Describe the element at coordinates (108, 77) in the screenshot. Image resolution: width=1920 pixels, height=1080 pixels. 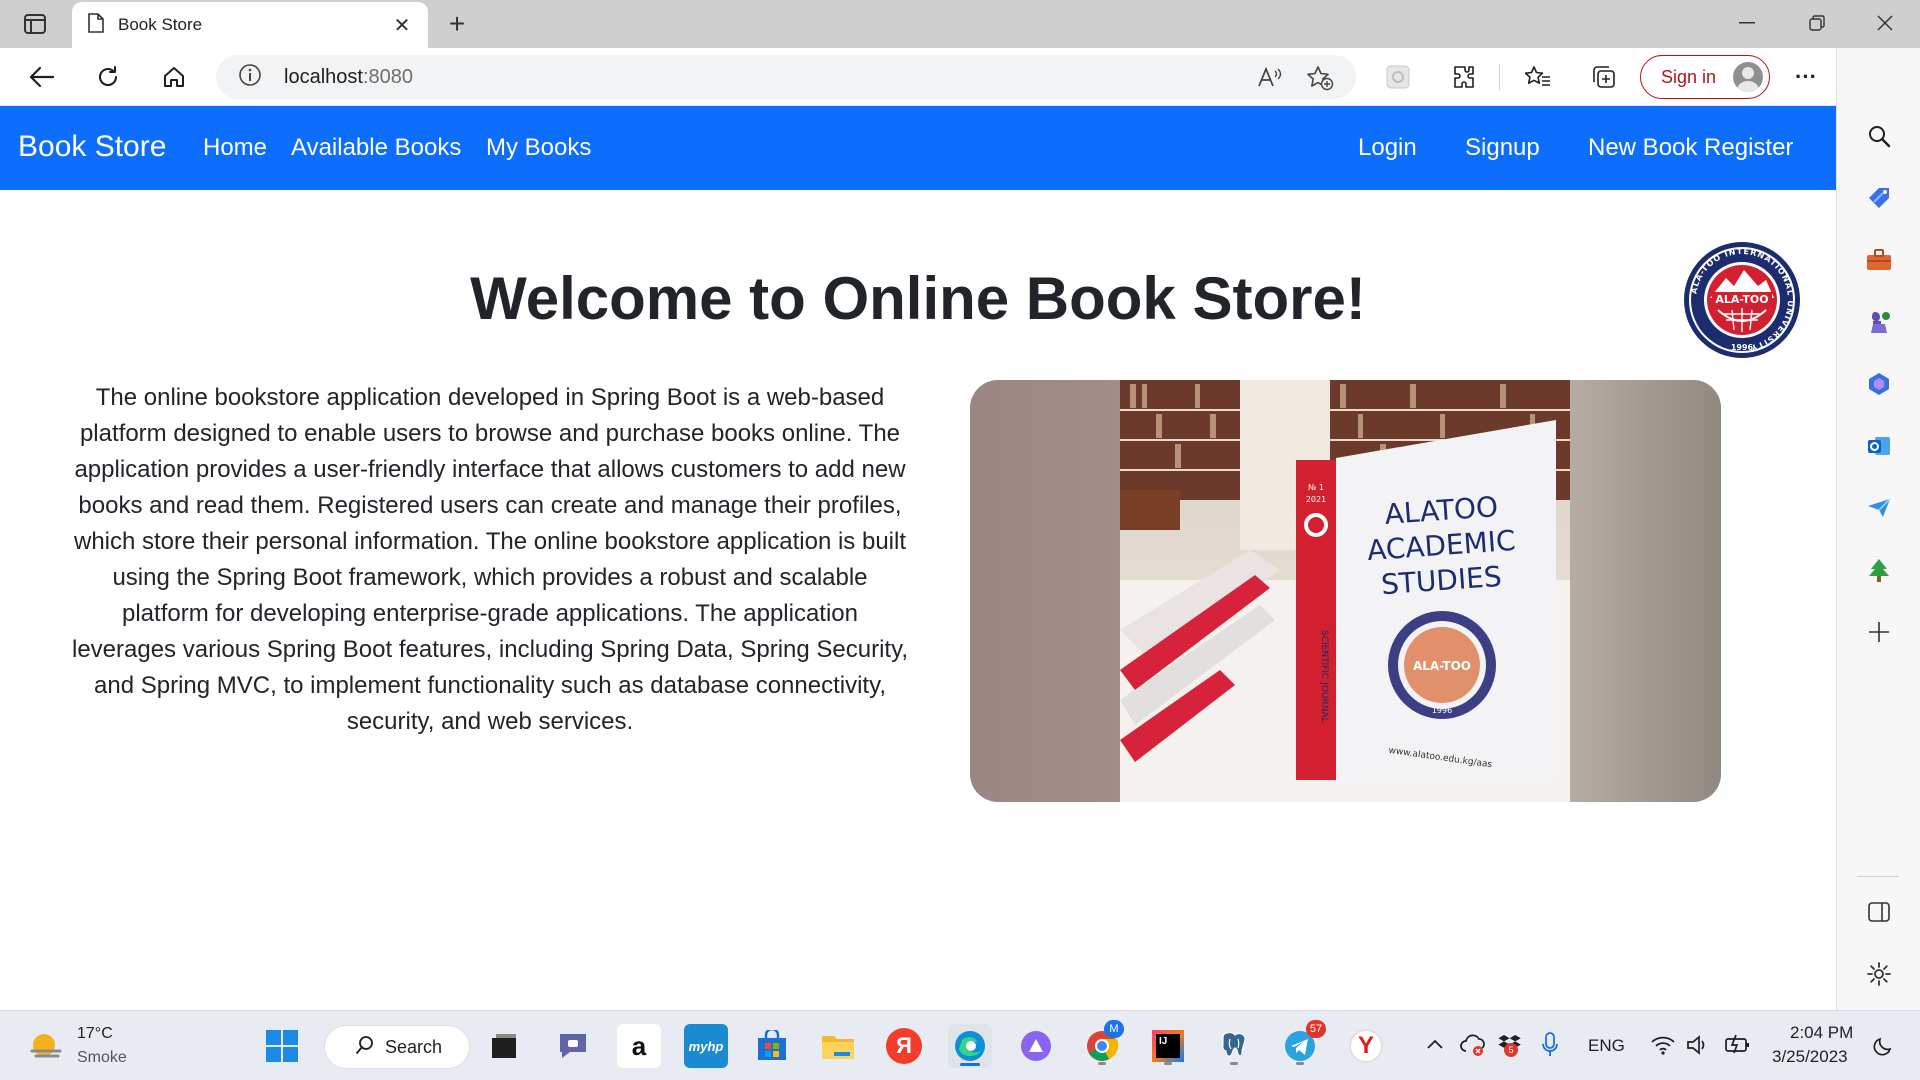
I see `refresh-icon` at that location.